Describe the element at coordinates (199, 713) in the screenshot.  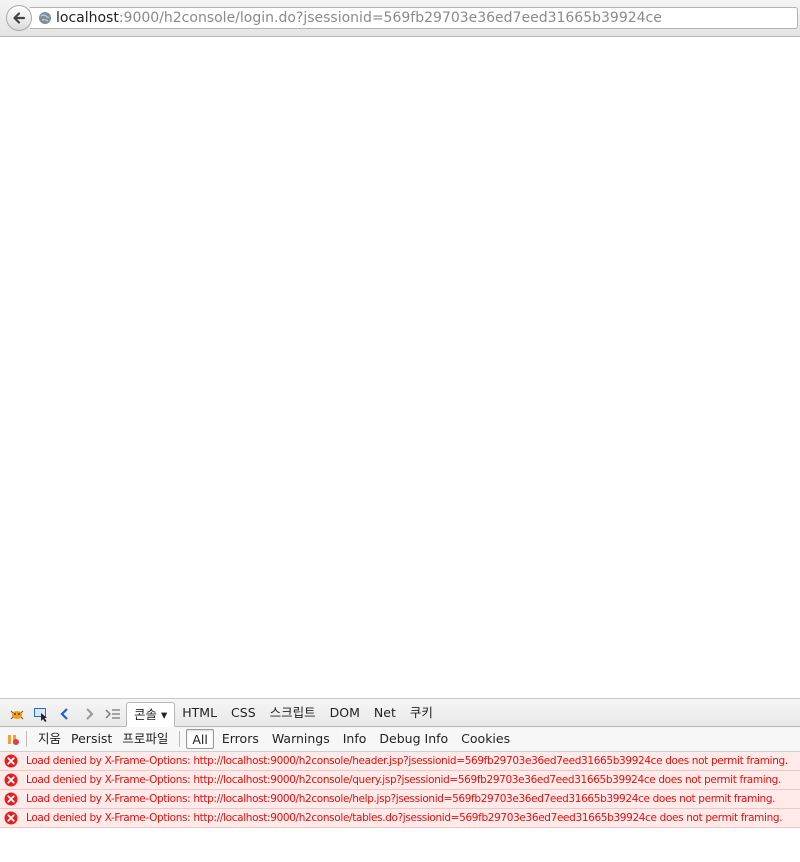
I see `tab-html: HTML` at that location.